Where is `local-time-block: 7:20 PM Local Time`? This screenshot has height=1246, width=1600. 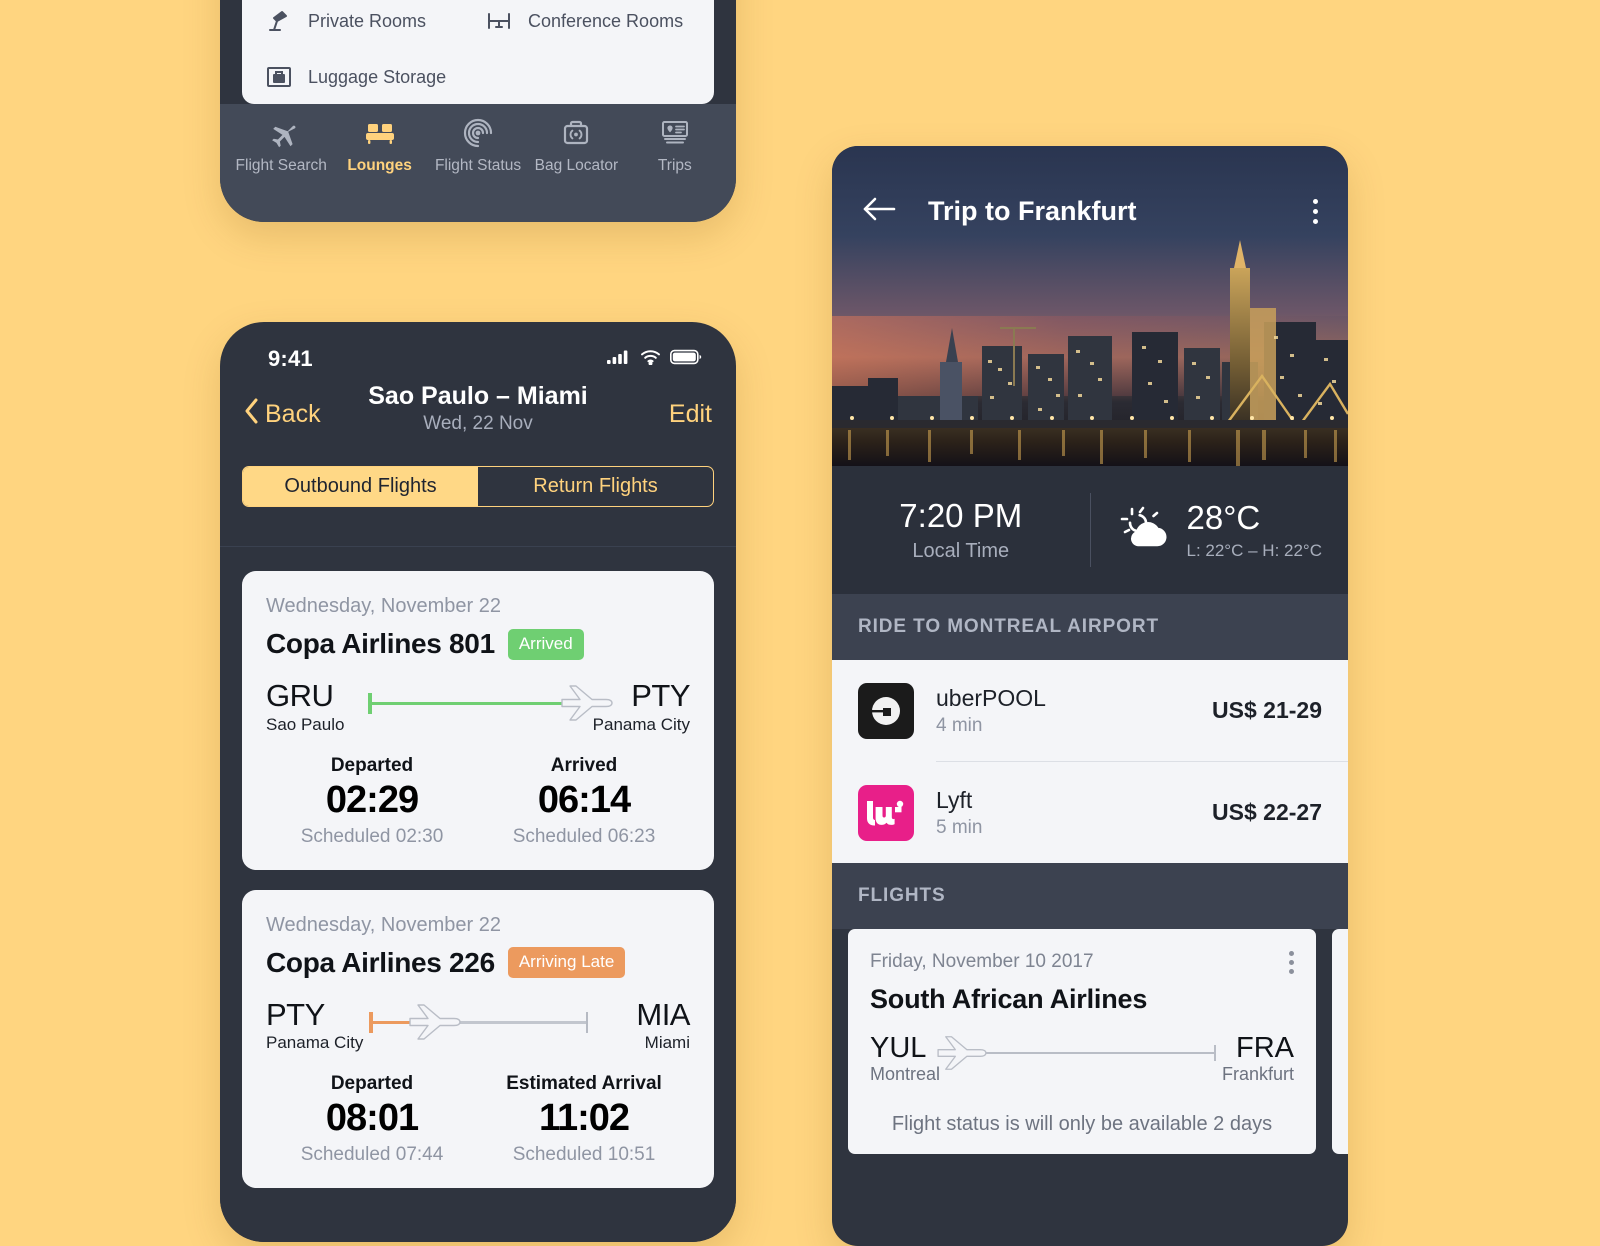
local-time-block: 7:20 PM Local Time is located at coordinates (961, 530).